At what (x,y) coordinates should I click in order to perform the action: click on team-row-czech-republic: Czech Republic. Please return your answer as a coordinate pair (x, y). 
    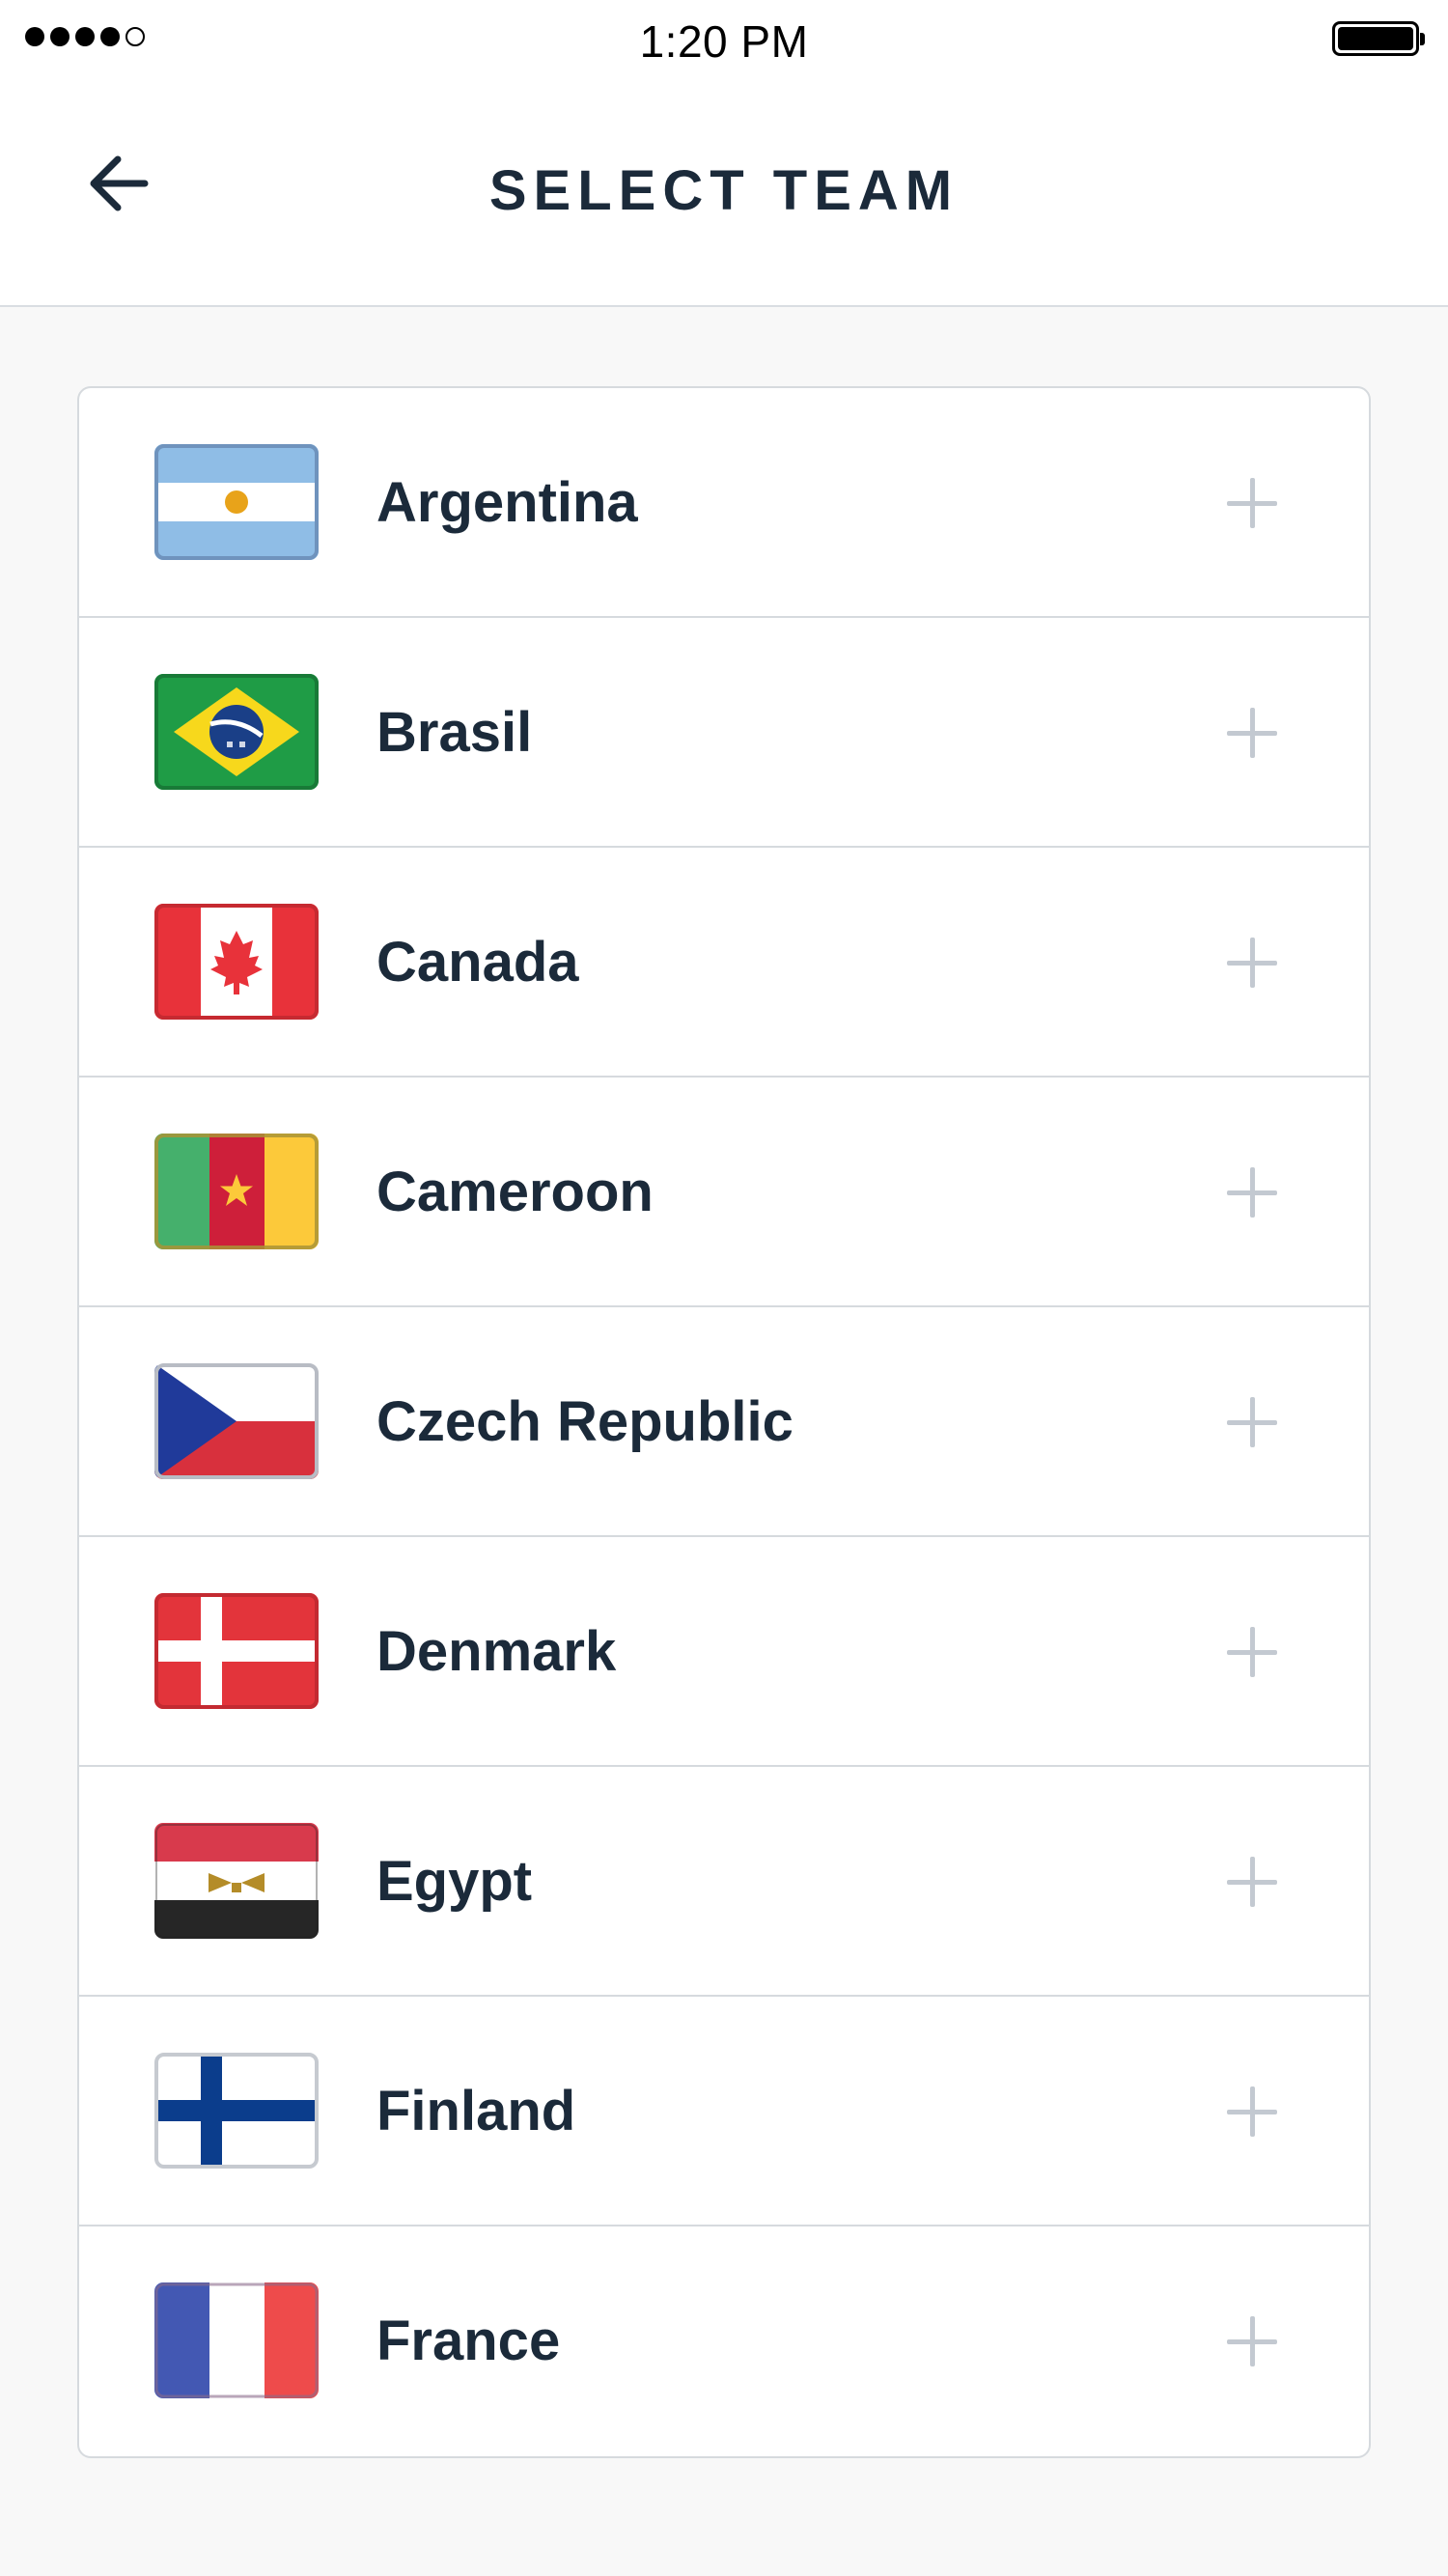
    Looking at the image, I should click on (724, 1422).